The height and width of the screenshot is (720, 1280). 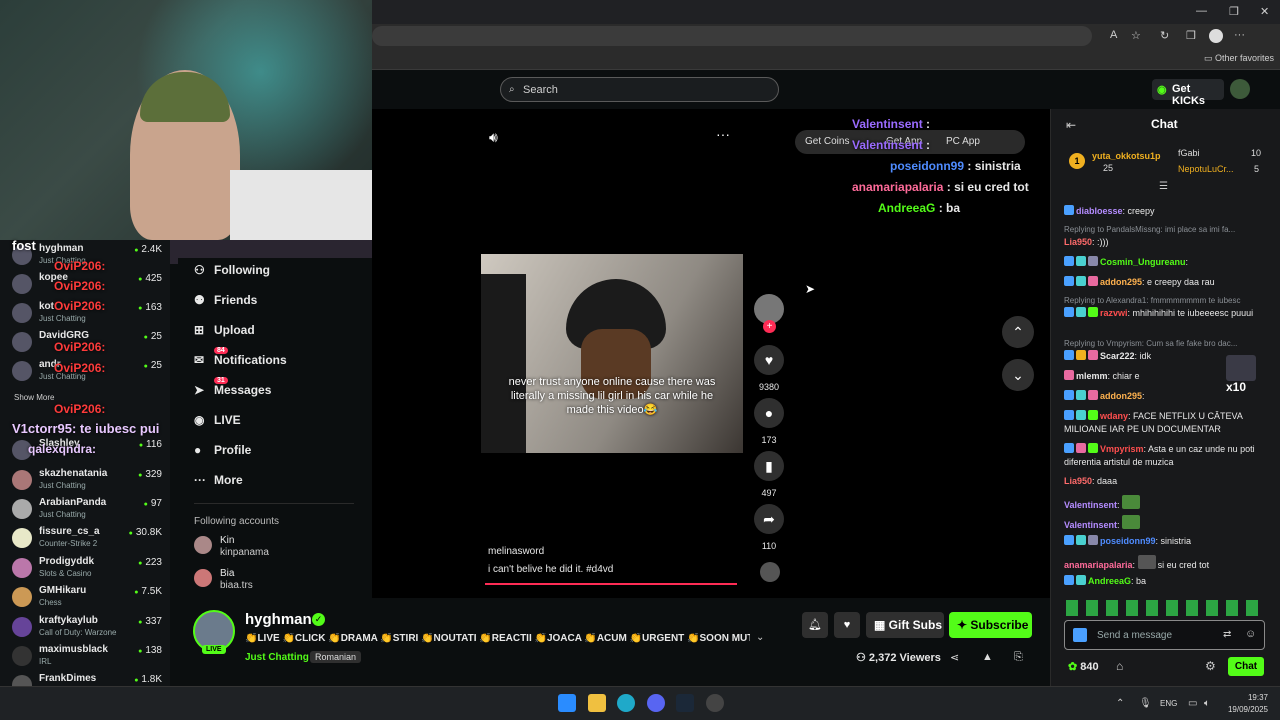 I want to click on chat-username: Cosmin_Ungureanu, so click(x=1143, y=262).